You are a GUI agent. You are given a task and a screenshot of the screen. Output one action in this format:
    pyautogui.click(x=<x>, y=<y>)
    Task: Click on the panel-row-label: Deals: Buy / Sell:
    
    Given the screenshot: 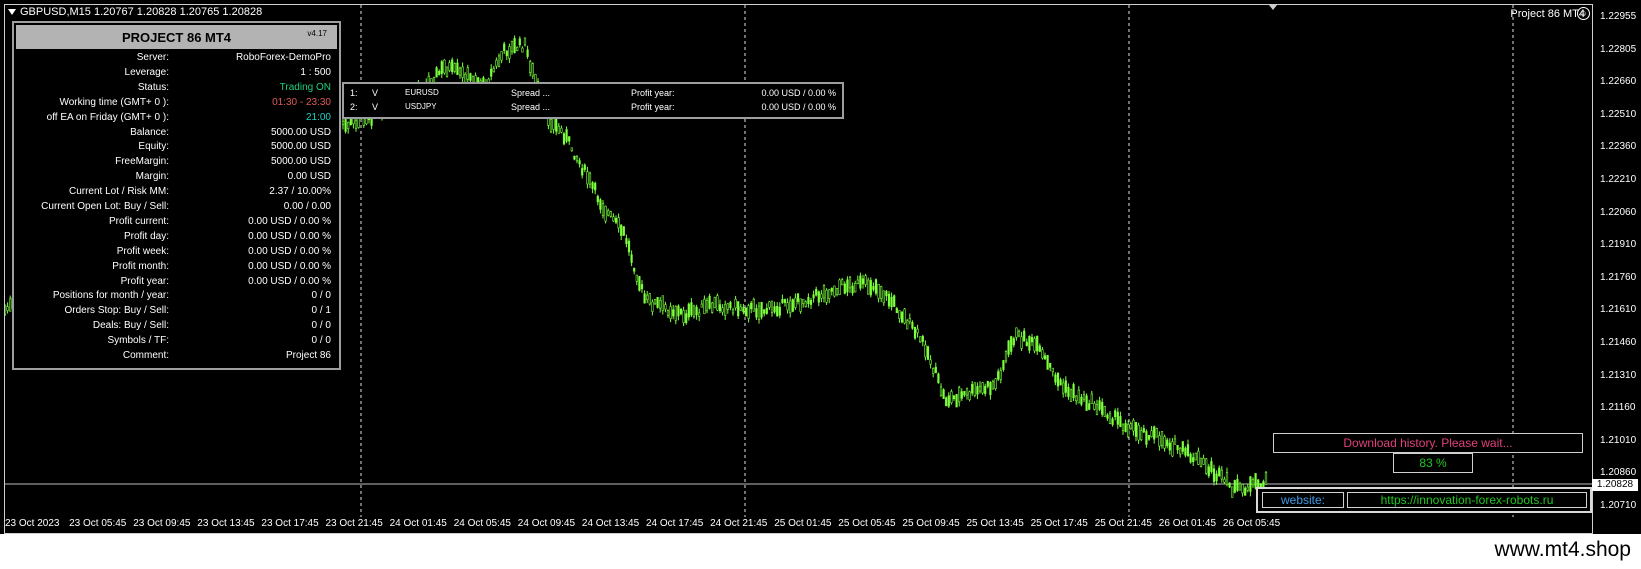 What is the action you would take?
    pyautogui.click(x=130, y=326)
    